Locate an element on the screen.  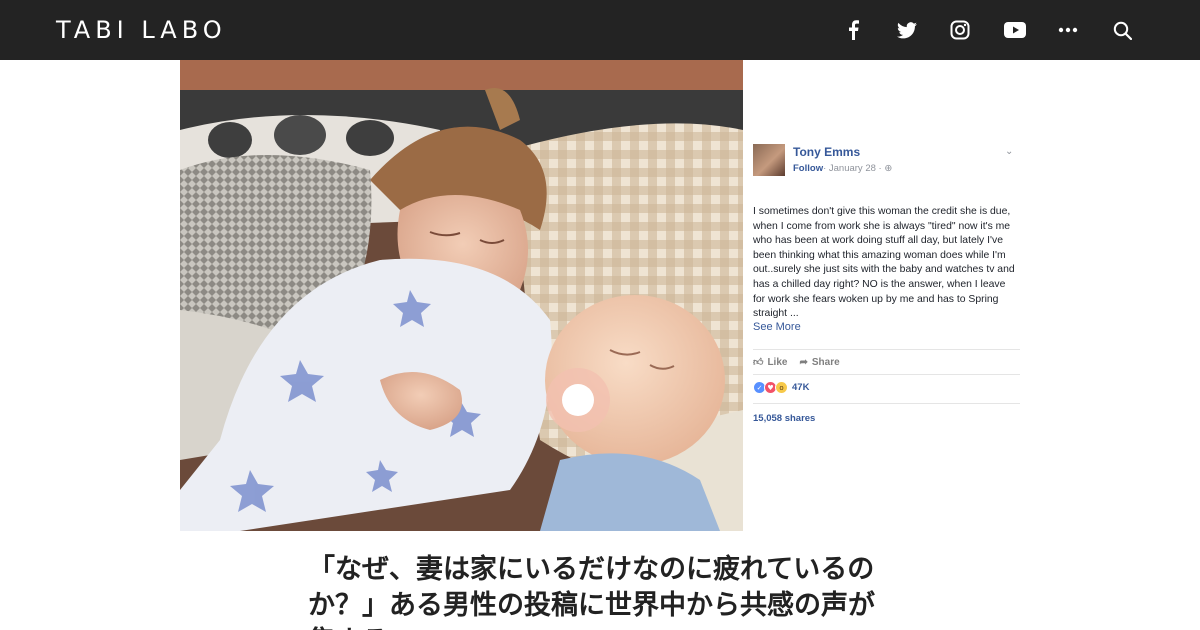
site-logo: TABI LABO is located at coordinates (141, 30).